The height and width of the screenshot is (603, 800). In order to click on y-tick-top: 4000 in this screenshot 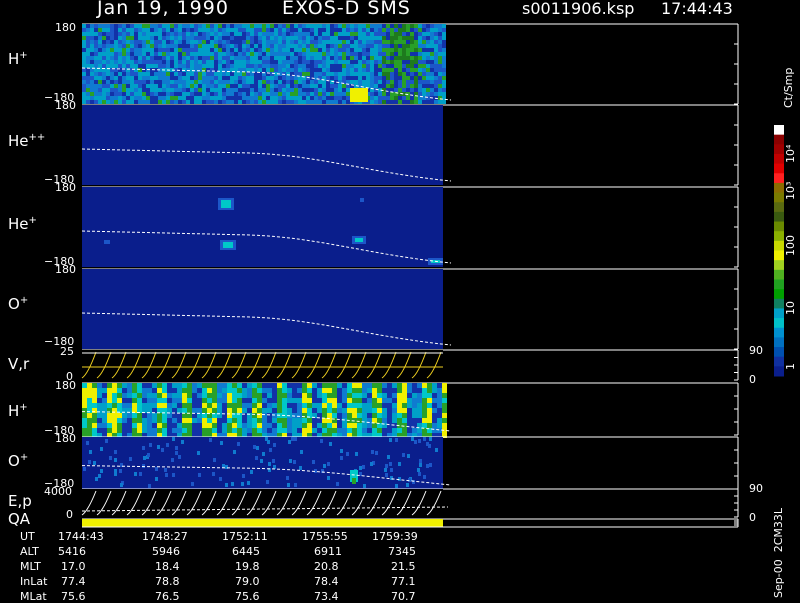, I will do `click(58, 491)`.